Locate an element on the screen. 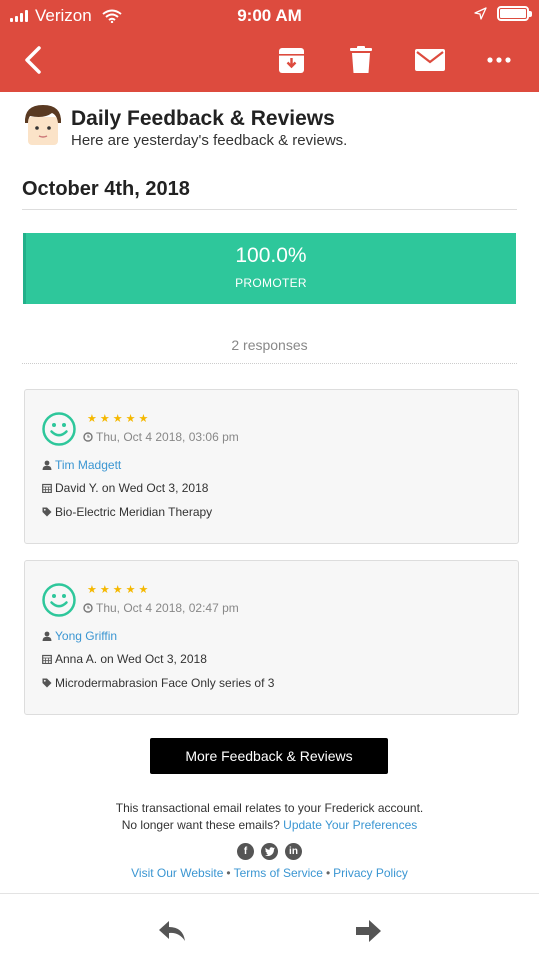 The image size is (539, 960). customer-link: Yong Griffin is located at coordinates (86, 636).